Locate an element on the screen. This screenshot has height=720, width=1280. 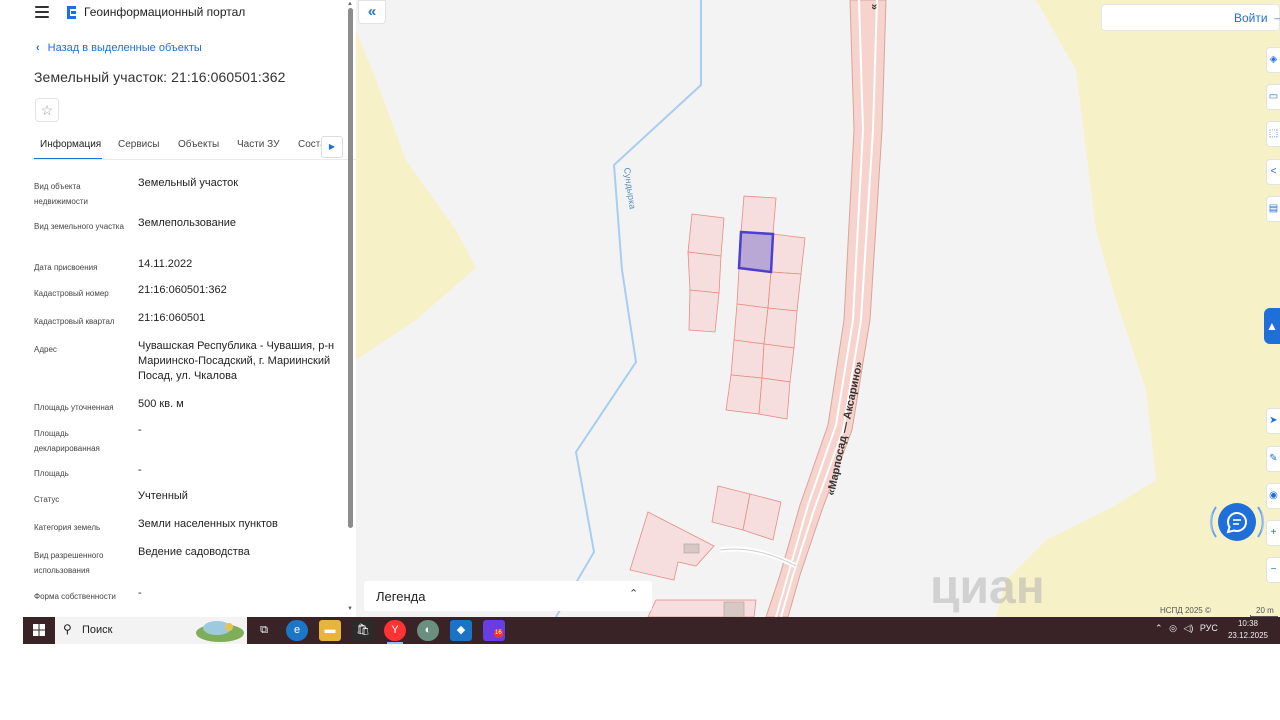
tab-land-parts: Части ЗУ is located at coordinates (258, 144).